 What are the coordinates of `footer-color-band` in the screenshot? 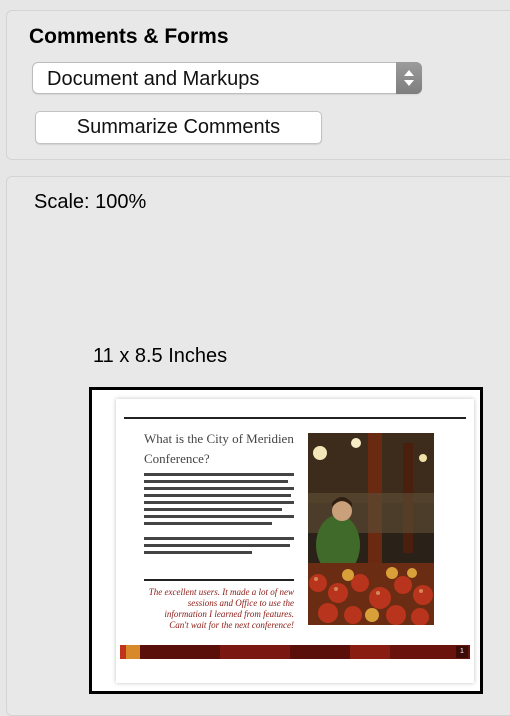 It's located at (295, 652).